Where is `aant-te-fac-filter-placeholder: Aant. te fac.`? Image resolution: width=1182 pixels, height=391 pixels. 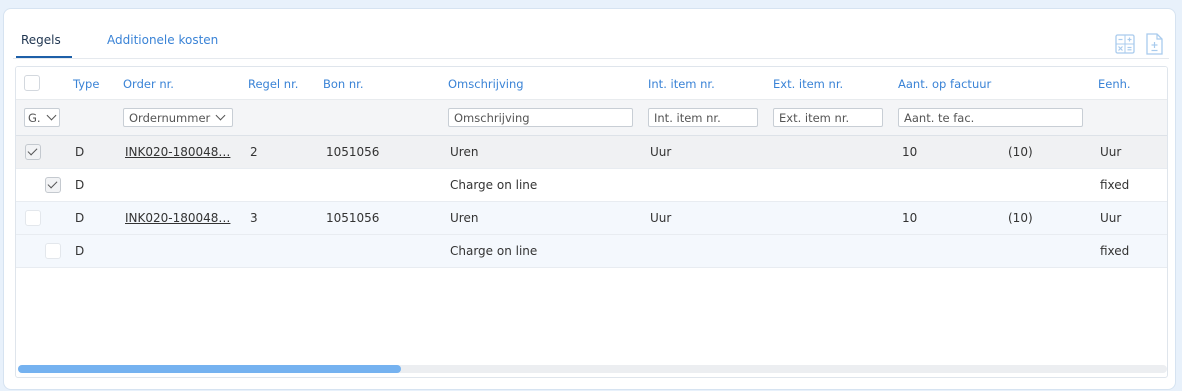 aant-te-fac-filter-placeholder: Aant. te fac. is located at coordinates (939, 118).